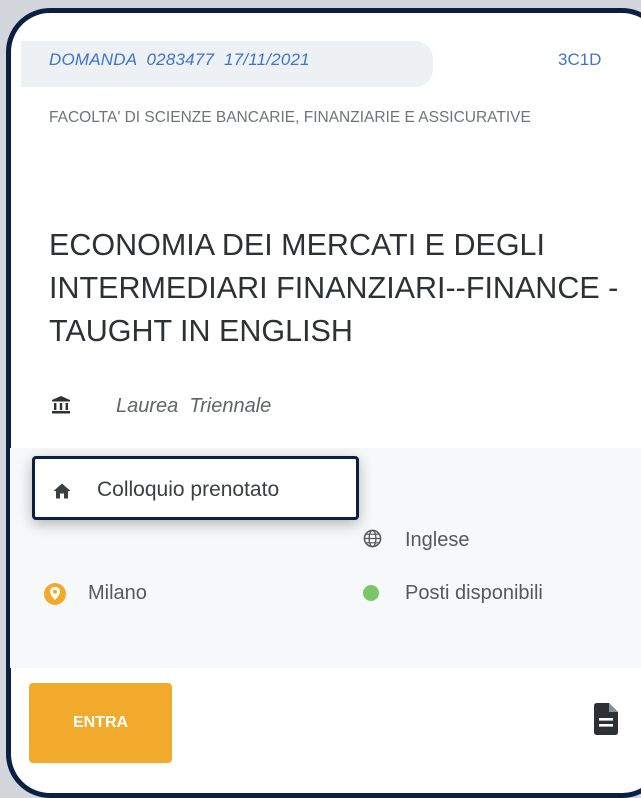  I want to click on booking-status-tooltip: Colloquio prenotato, so click(195, 488).